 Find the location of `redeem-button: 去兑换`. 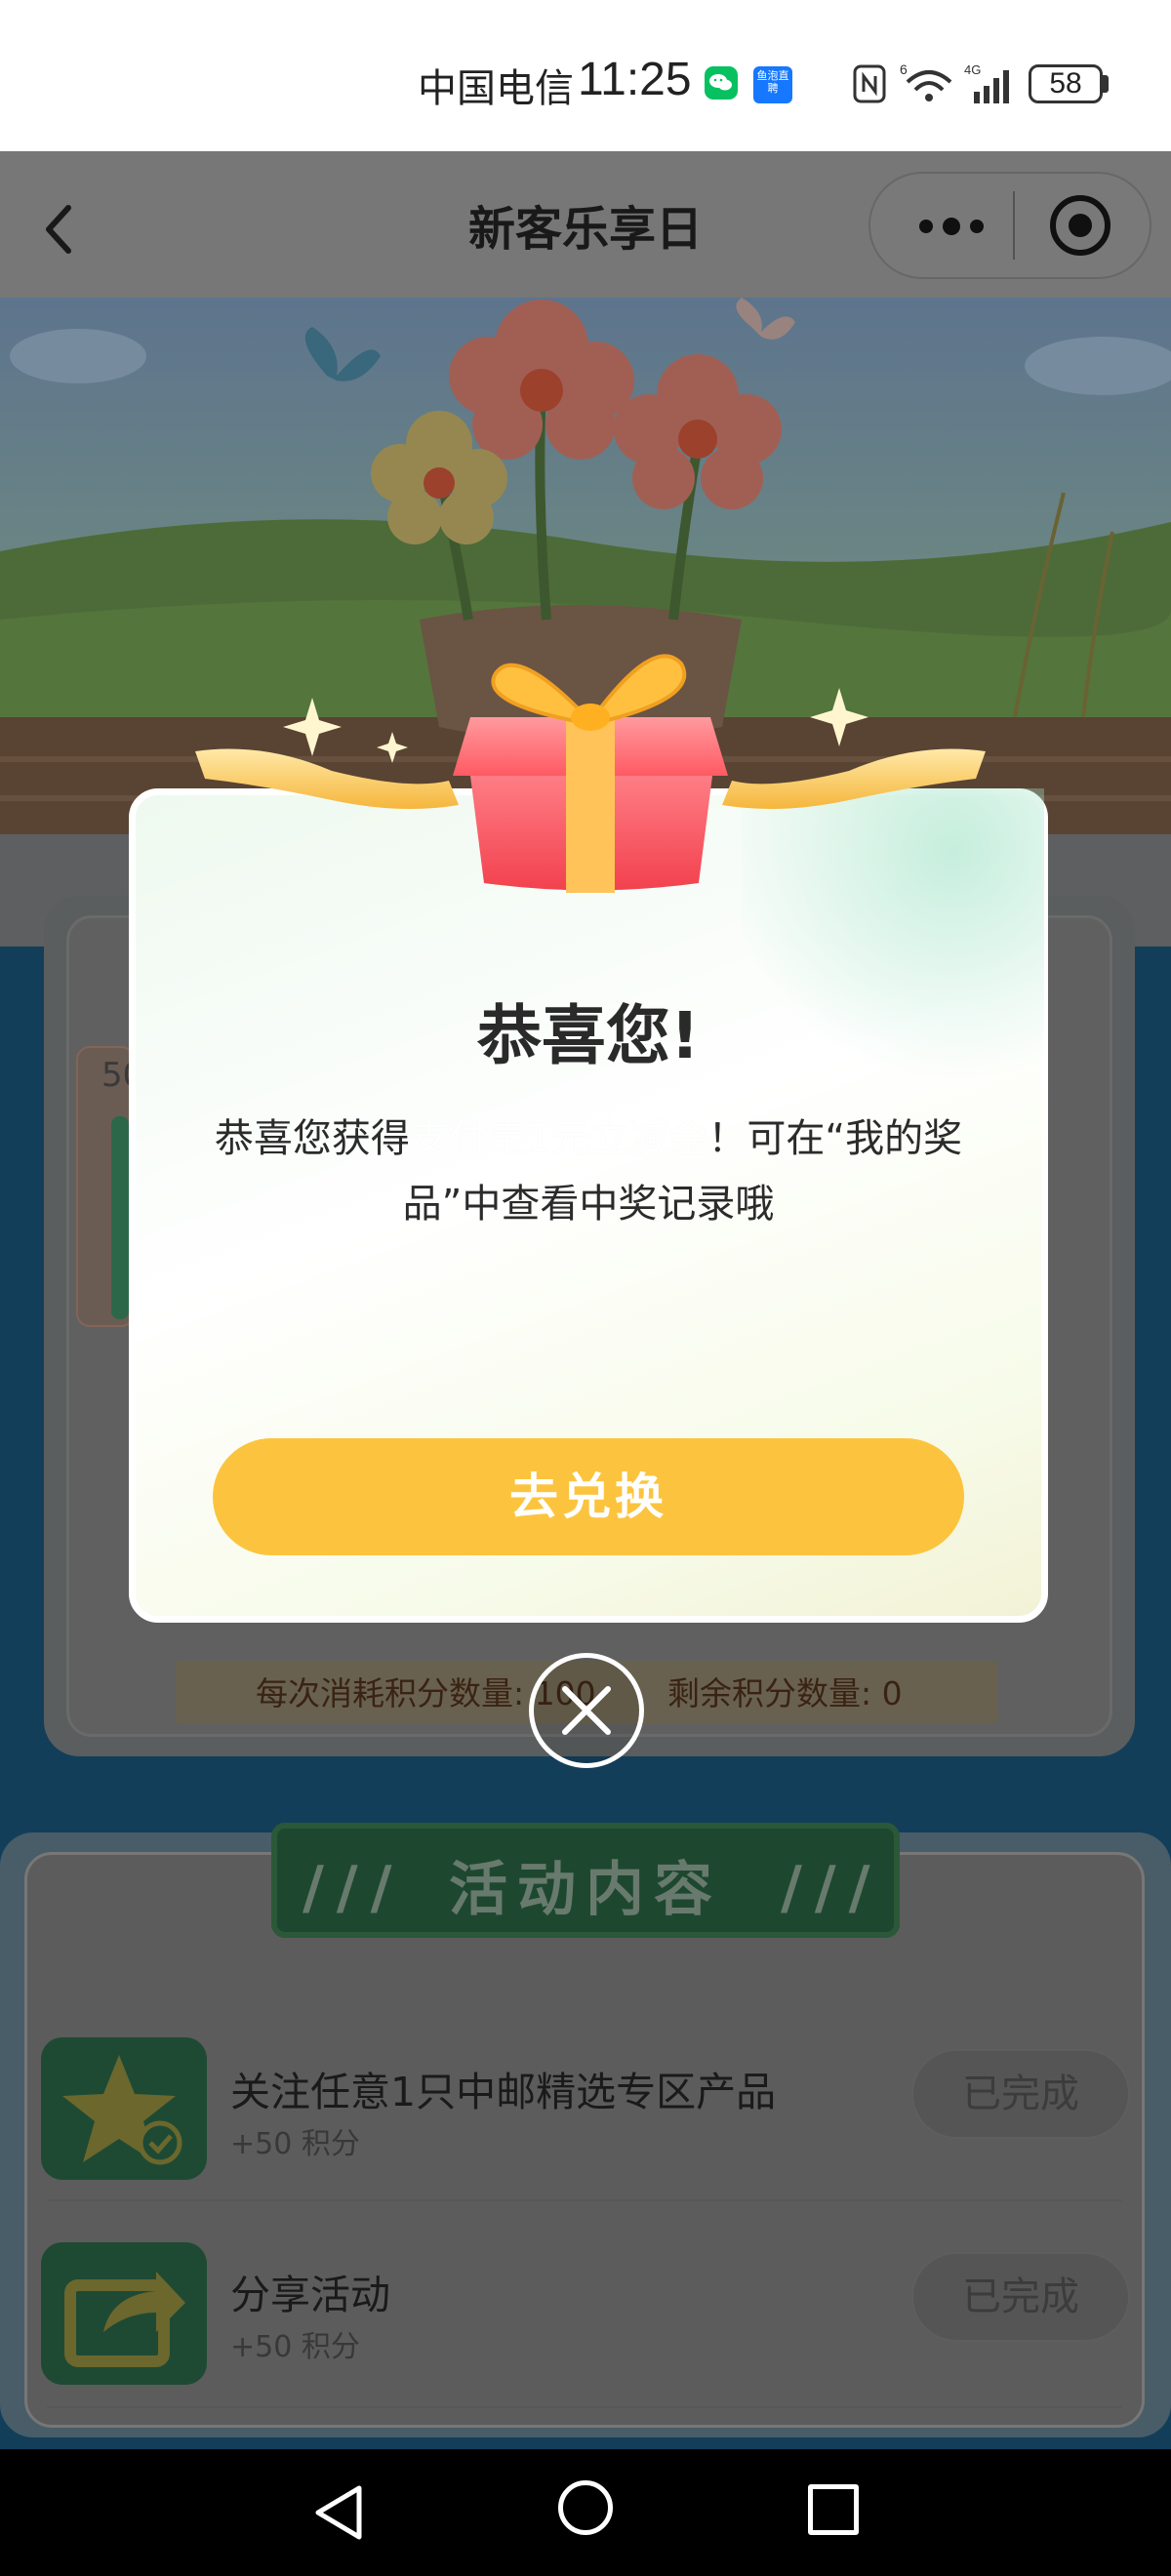

redeem-button: 去兑换 is located at coordinates (588, 1496).